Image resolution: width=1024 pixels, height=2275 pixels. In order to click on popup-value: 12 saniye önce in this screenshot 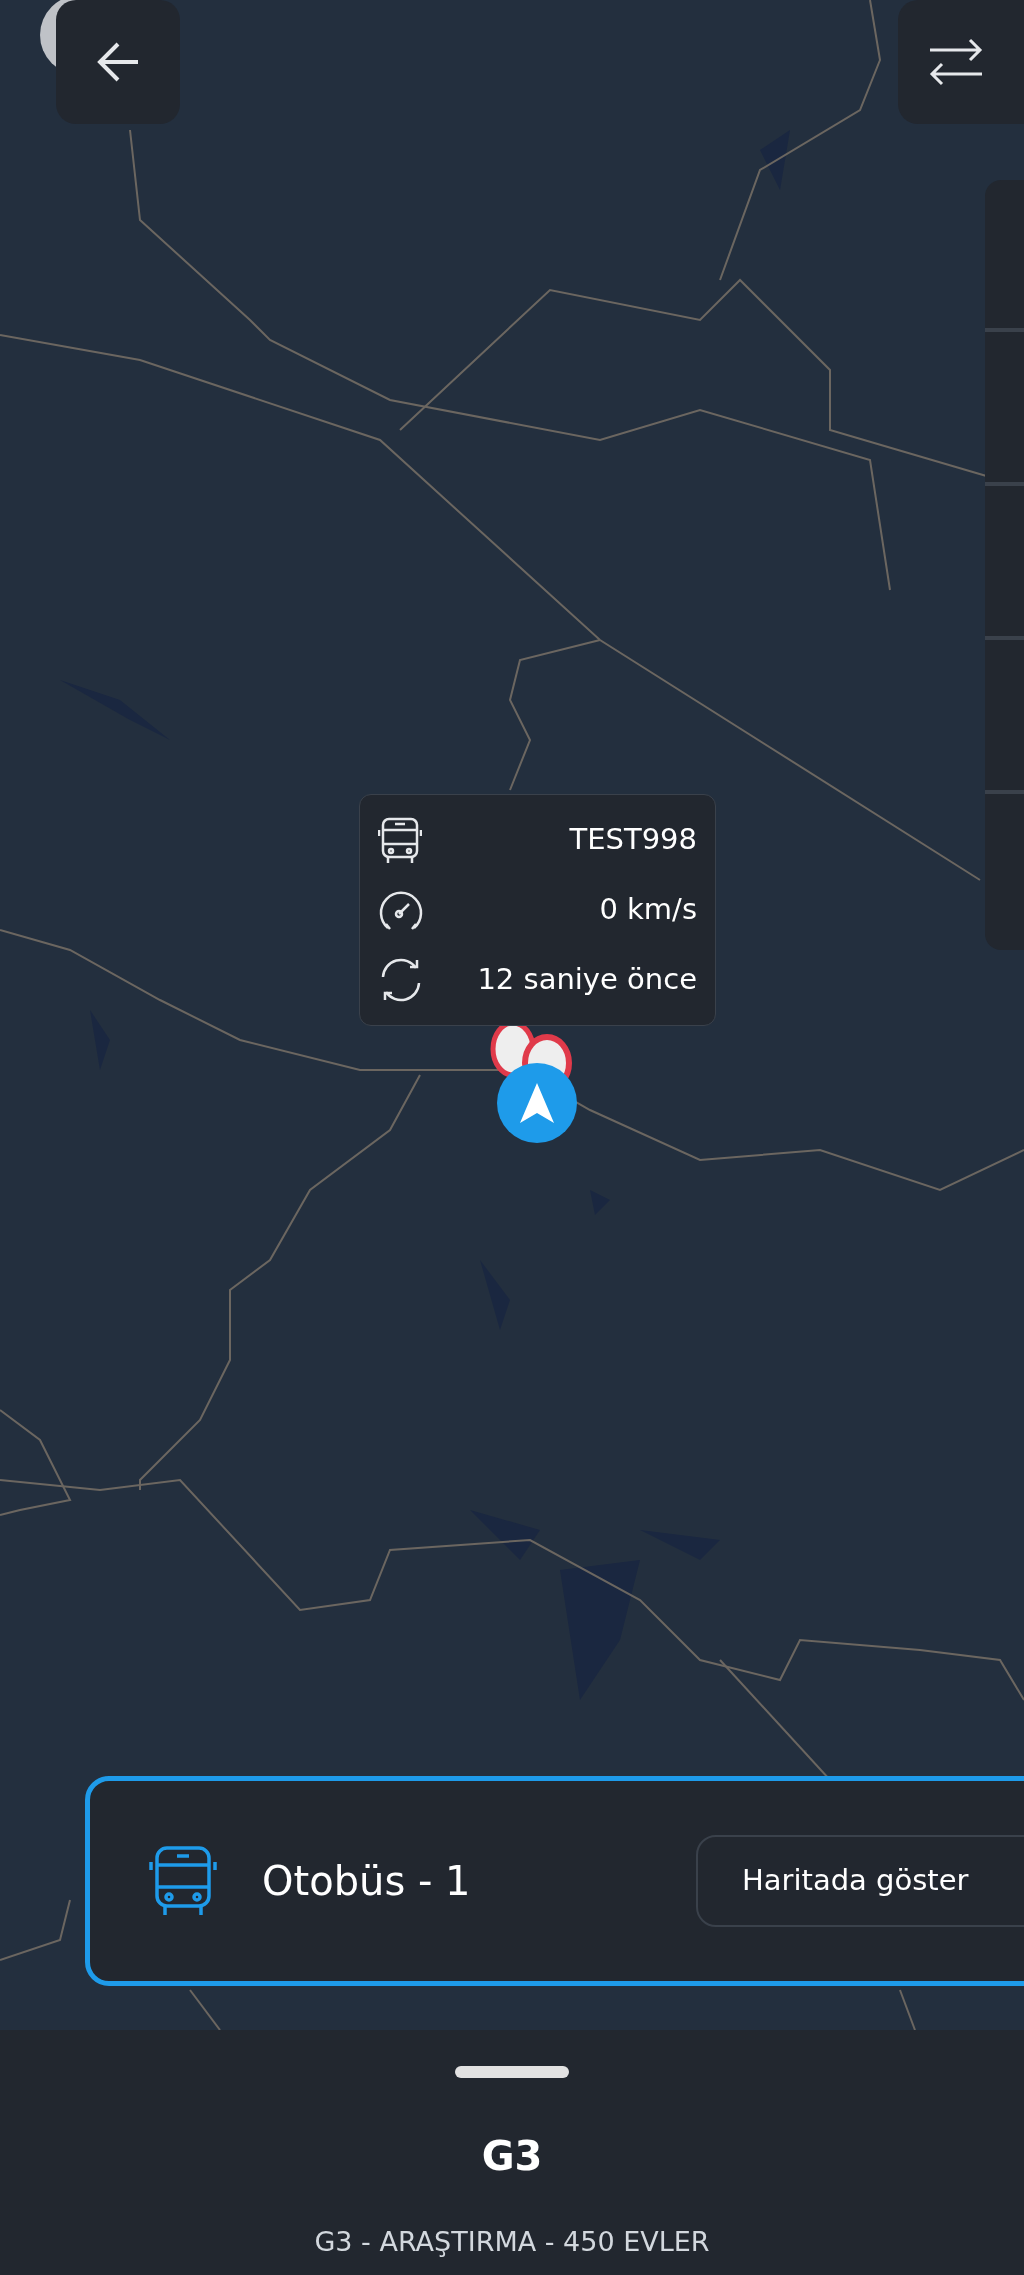, I will do `click(587, 980)`.